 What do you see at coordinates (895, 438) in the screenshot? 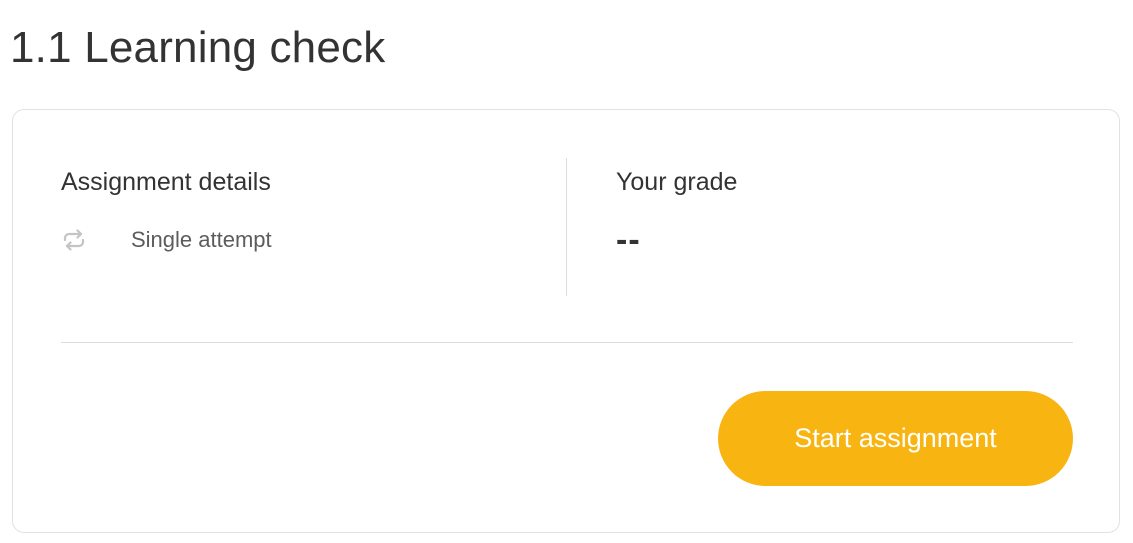
I see `start-assignment-button: Start assignment` at bounding box center [895, 438].